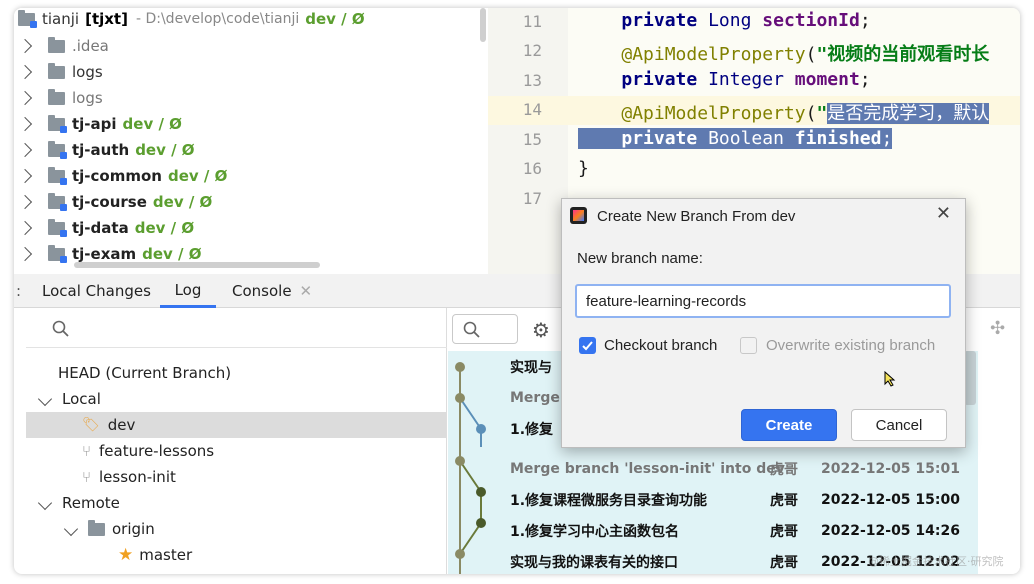 This screenshot has height=584, width=1034. Describe the element at coordinates (789, 425) in the screenshot. I see `create-button: Create` at that location.